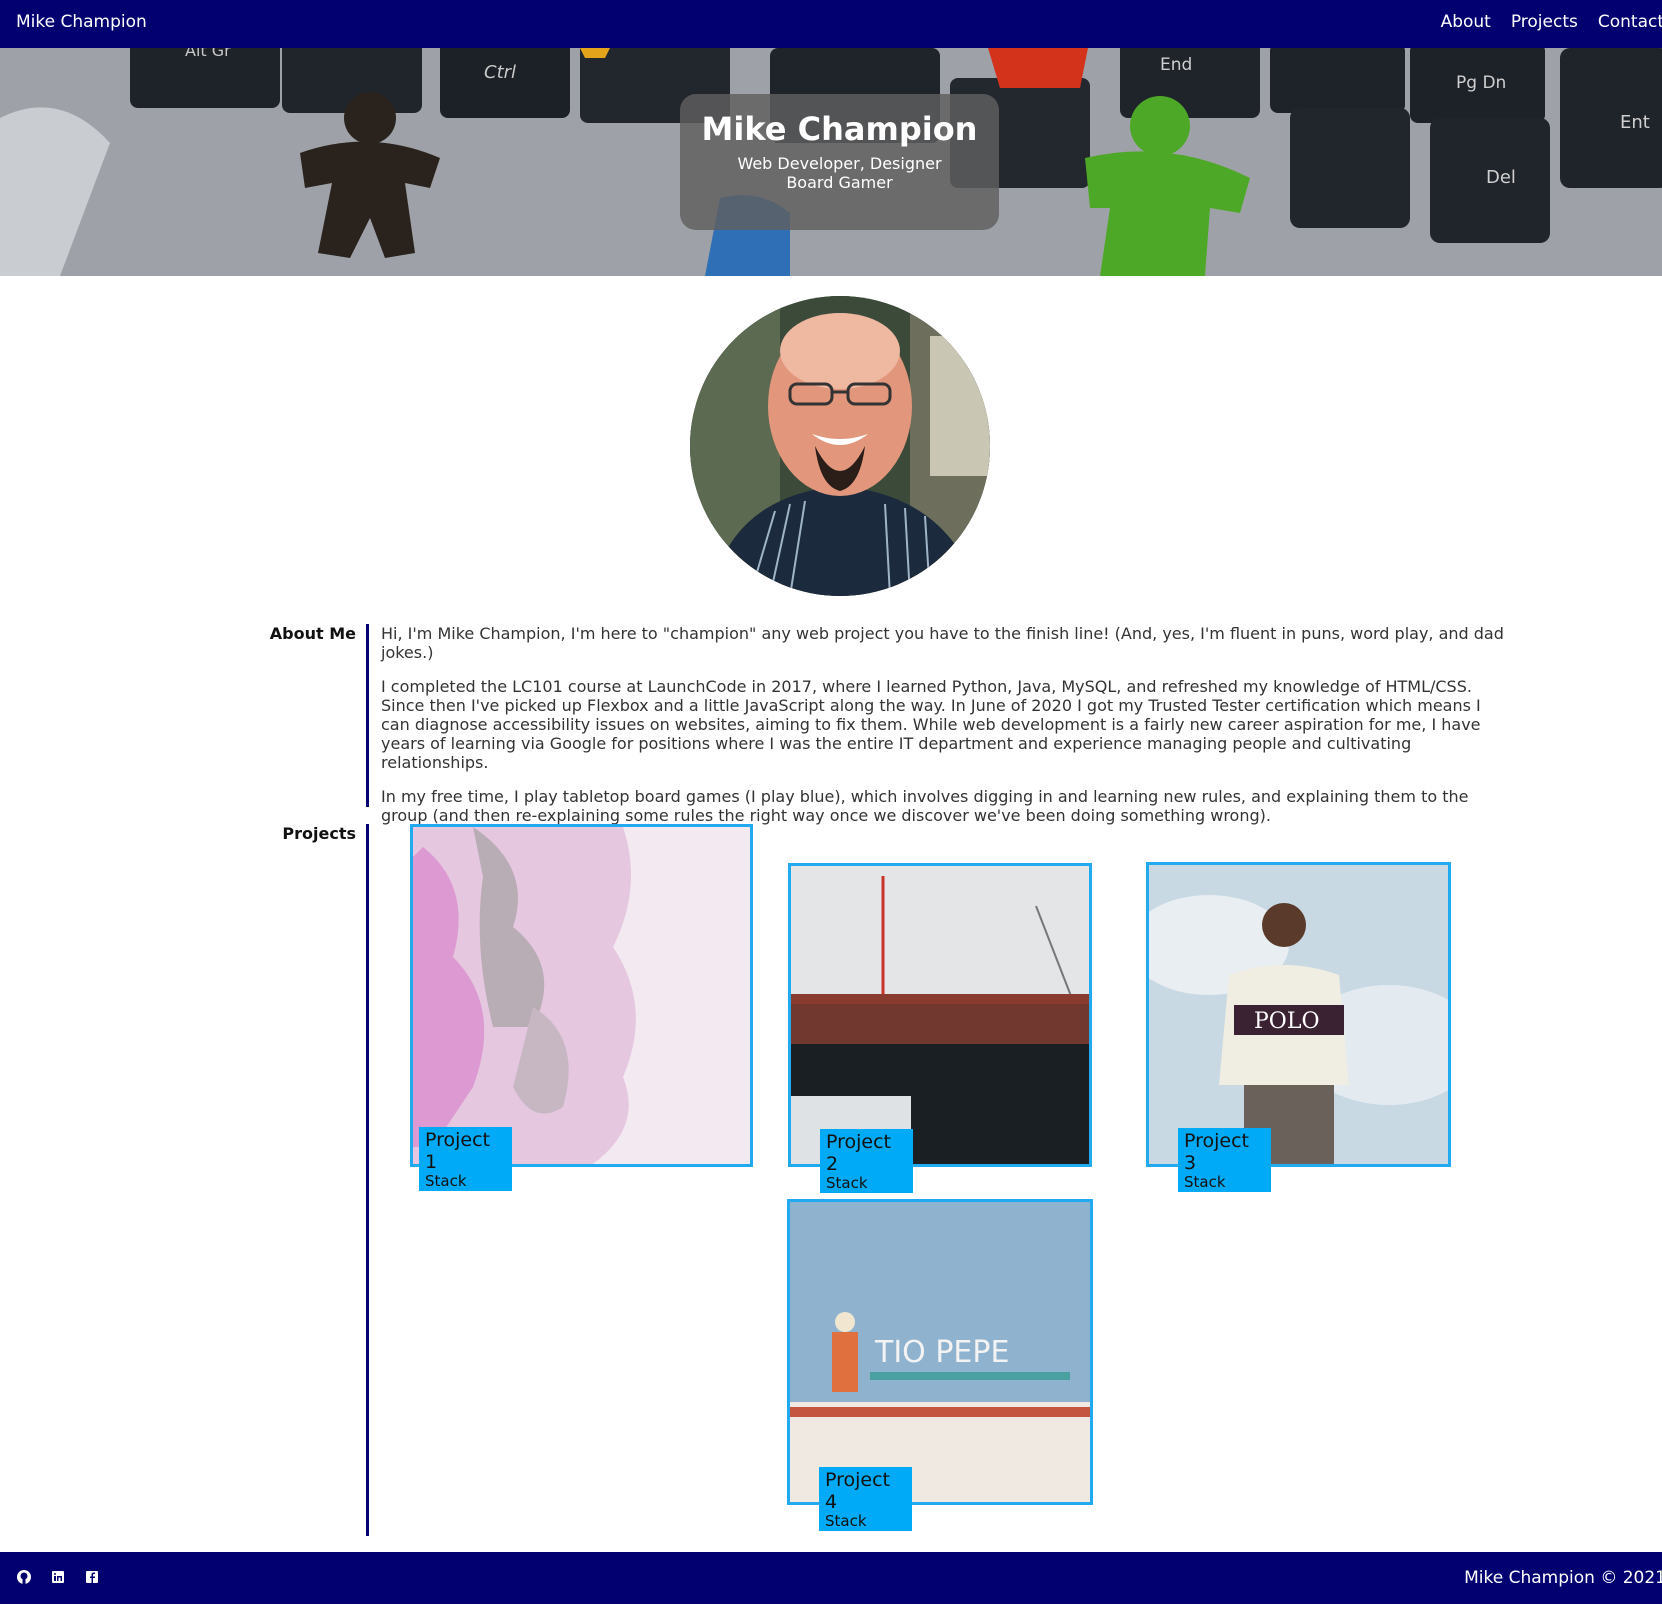 The height and width of the screenshot is (1619, 1662). I want to click on key-legend-end: End, so click(1176, 65).